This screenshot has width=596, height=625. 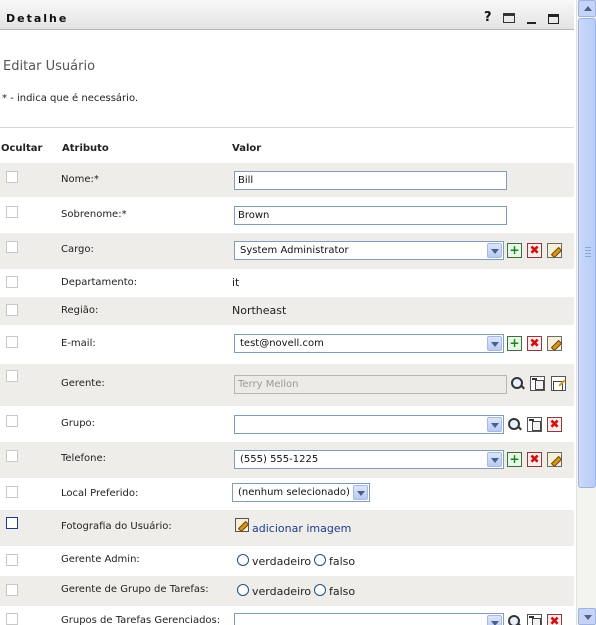 What do you see at coordinates (12, 282) in the screenshot?
I see `hide-checkbox-departamento` at bounding box center [12, 282].